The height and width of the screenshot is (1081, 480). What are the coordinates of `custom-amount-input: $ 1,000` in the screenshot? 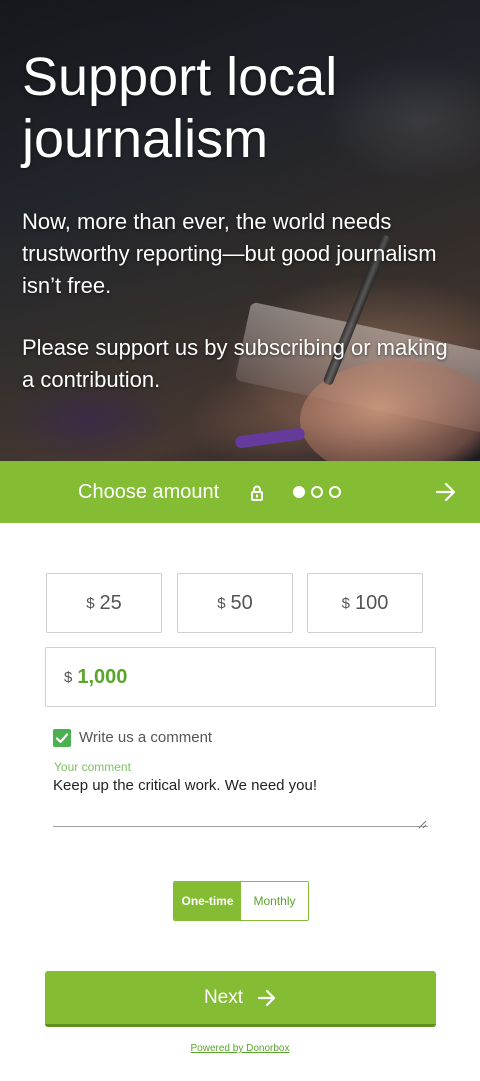 It's located at (240, 677).